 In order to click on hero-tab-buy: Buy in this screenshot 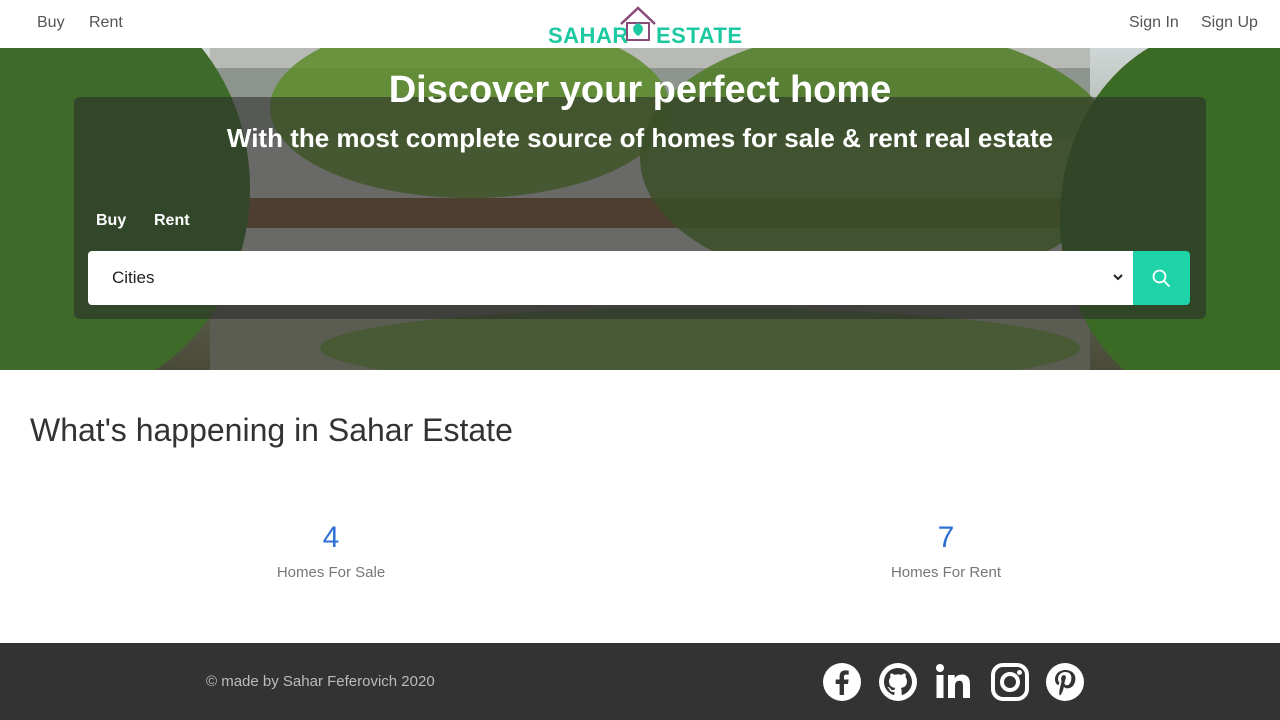, I will do `click(111, 221)`.